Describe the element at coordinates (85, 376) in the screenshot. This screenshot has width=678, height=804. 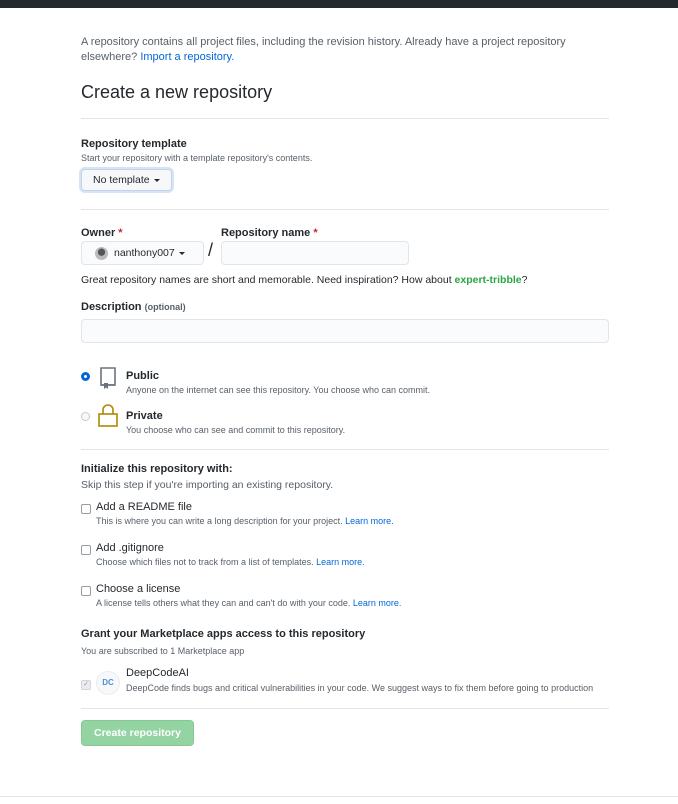
I see `public-radio` at that location.